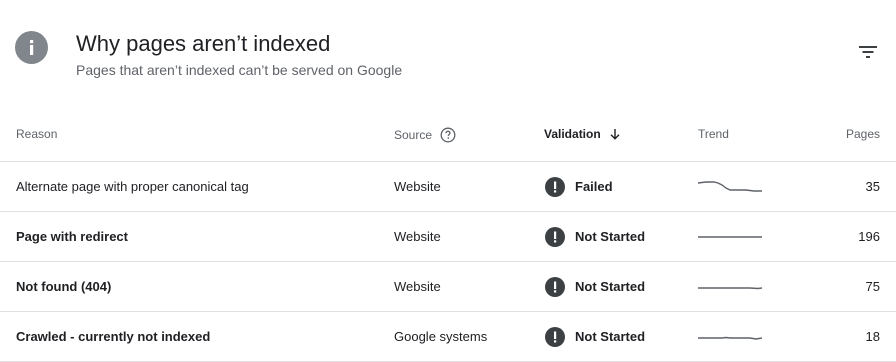  I want to click on column-header-source: Source, so click(425, 135).